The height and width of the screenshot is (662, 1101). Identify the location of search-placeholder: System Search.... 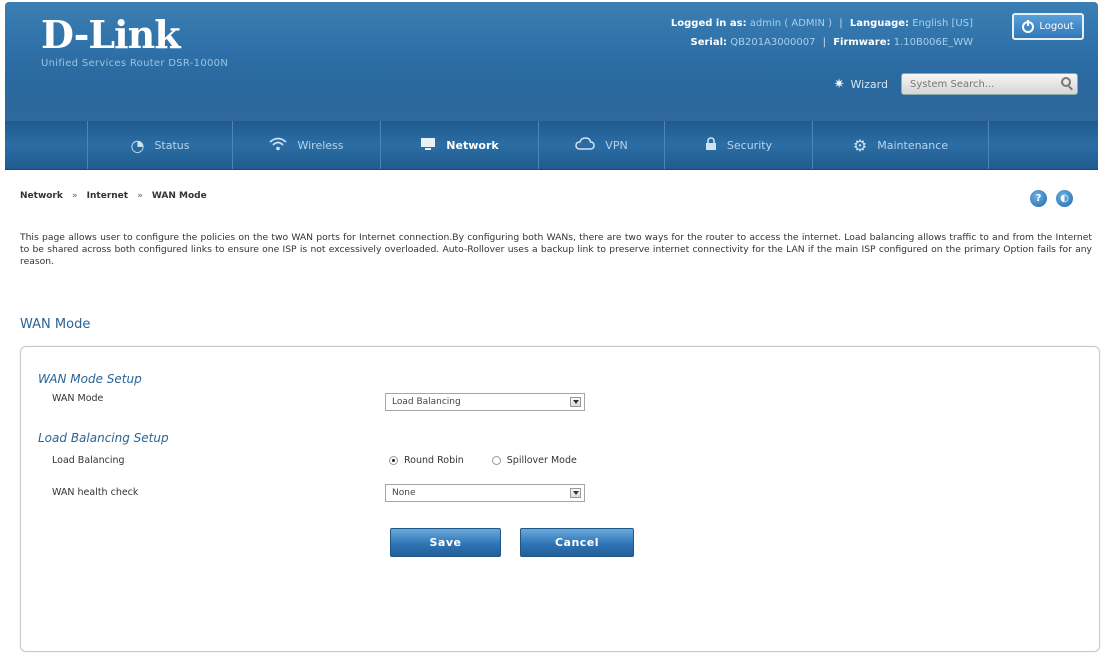
(952, 84).